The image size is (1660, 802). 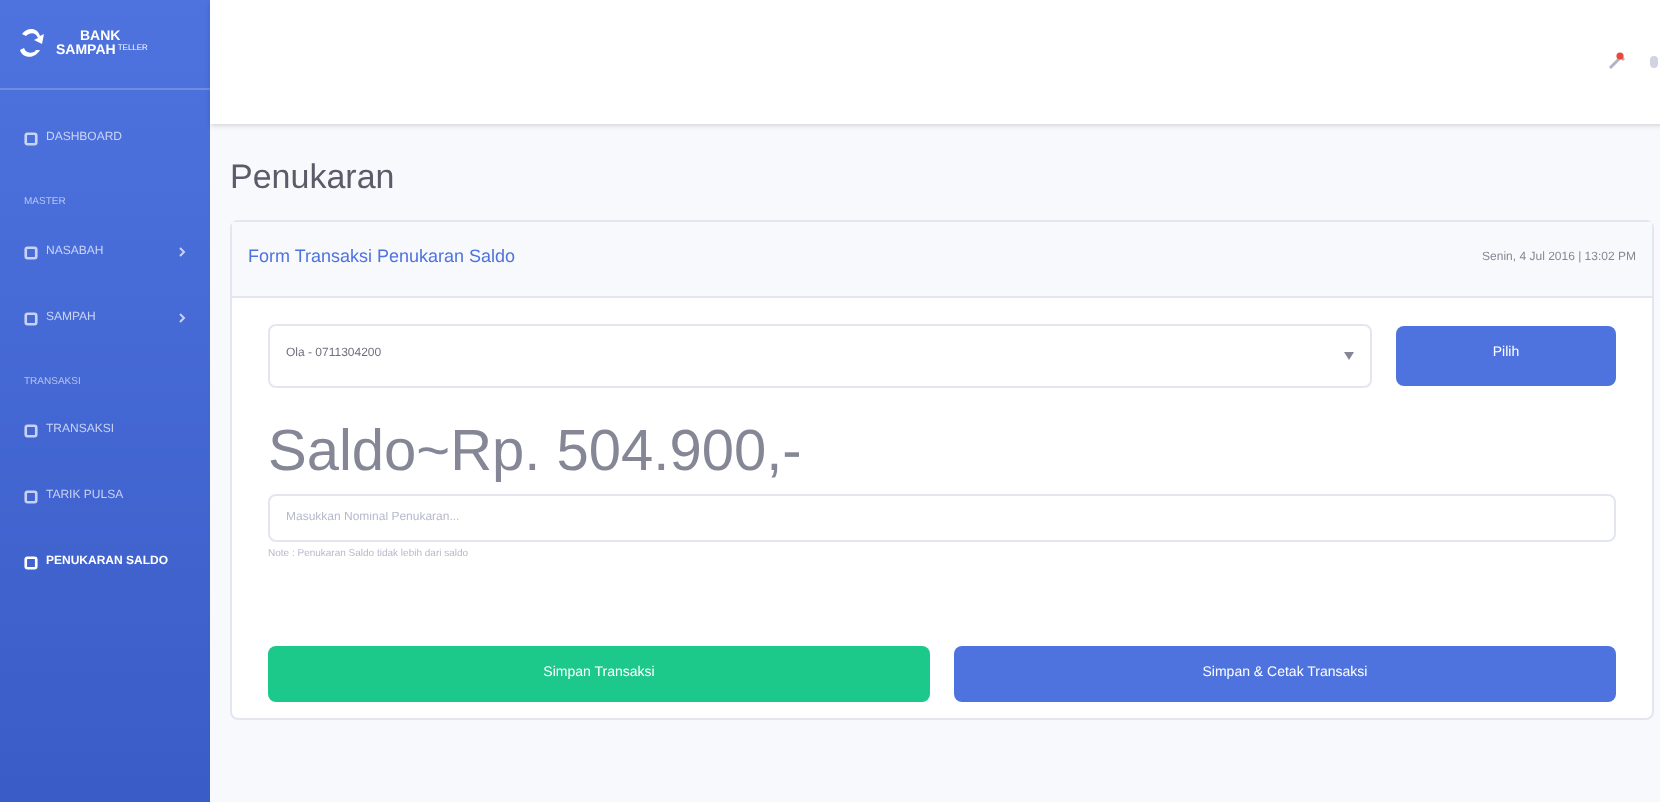 What do you see at coordinates (313, 178) in the screenshot?
I see `page-title: Penukaran` at bounding box center [313, 178].